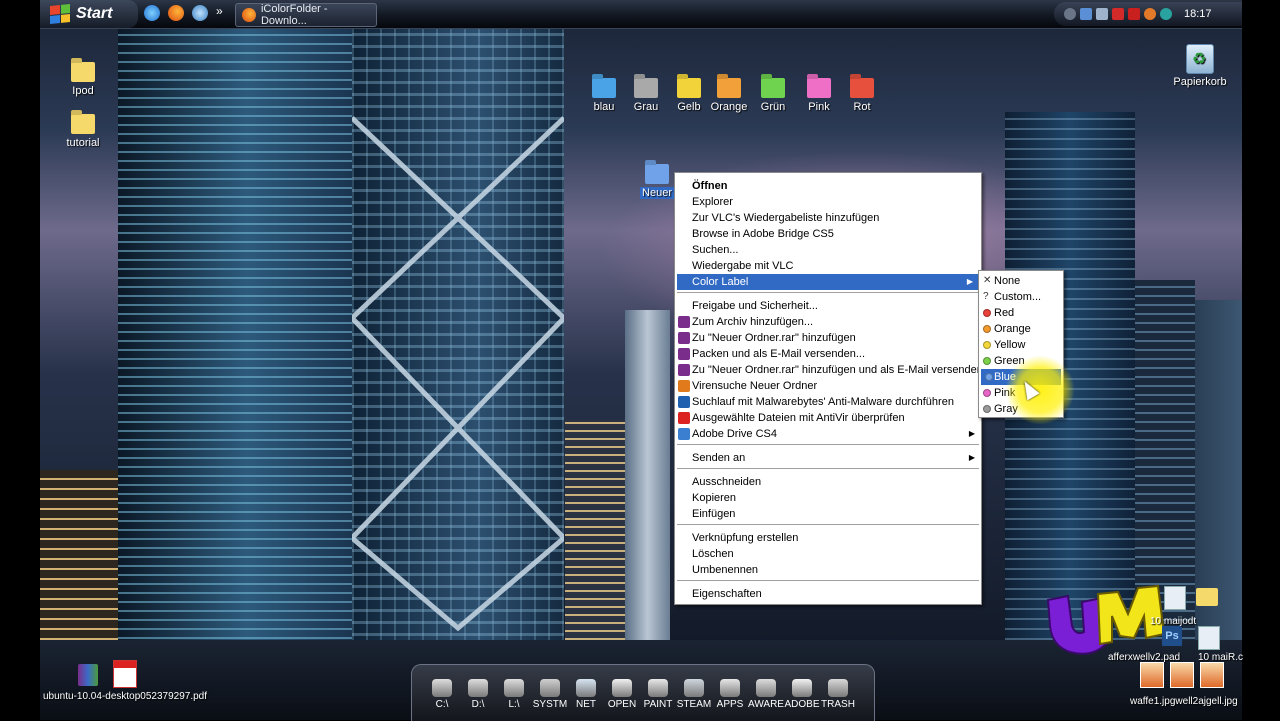  I want to click on desktop-icon-orange: Orange, so click(729, 95).